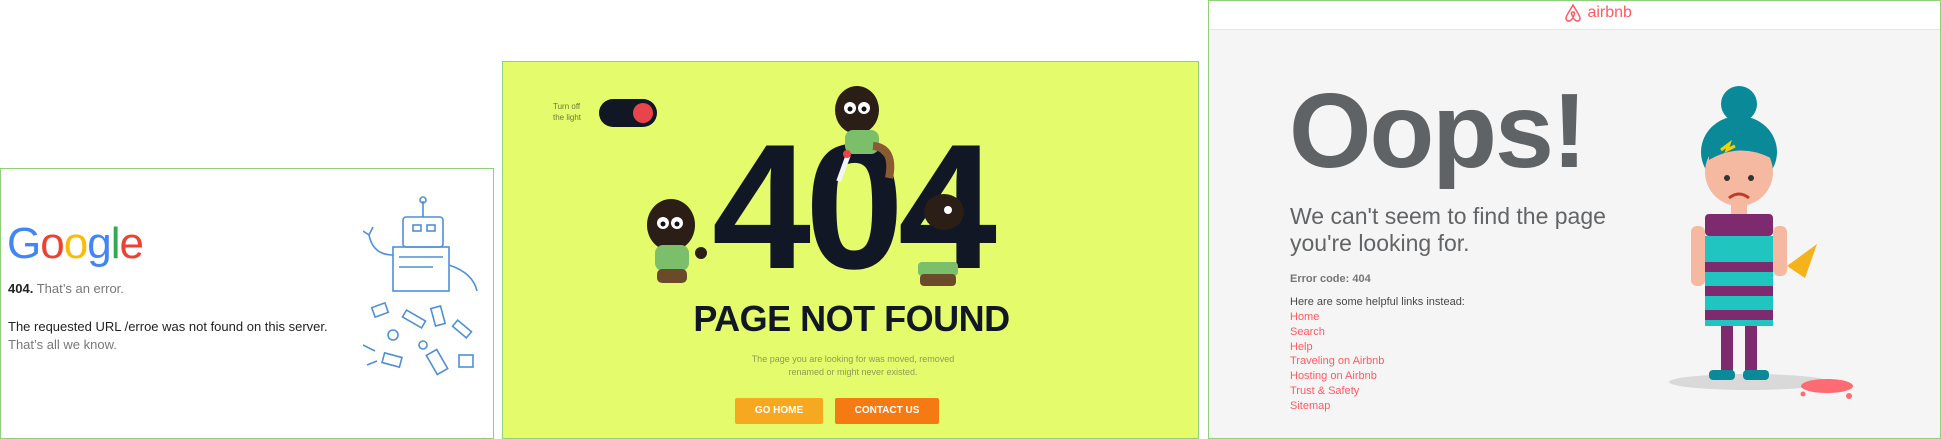  Describe the element at coordinates (677, 241) in the screenshot. I see `character-left-illustration` at that location.